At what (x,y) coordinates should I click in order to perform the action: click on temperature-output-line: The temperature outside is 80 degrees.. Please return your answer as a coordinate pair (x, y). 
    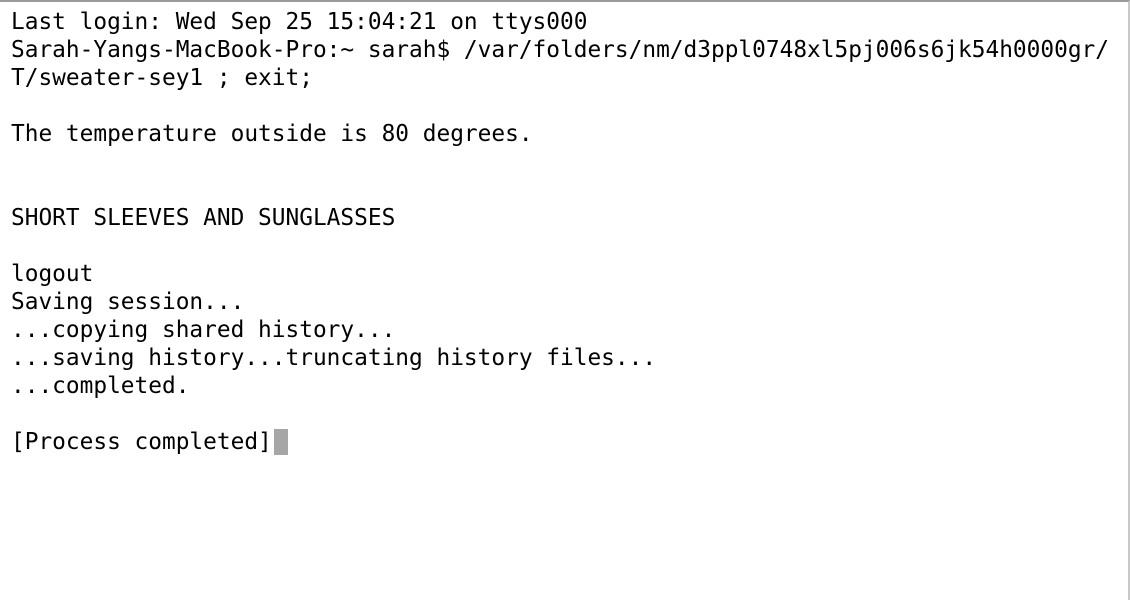
    Looking at the image, I should click on (272, 134).